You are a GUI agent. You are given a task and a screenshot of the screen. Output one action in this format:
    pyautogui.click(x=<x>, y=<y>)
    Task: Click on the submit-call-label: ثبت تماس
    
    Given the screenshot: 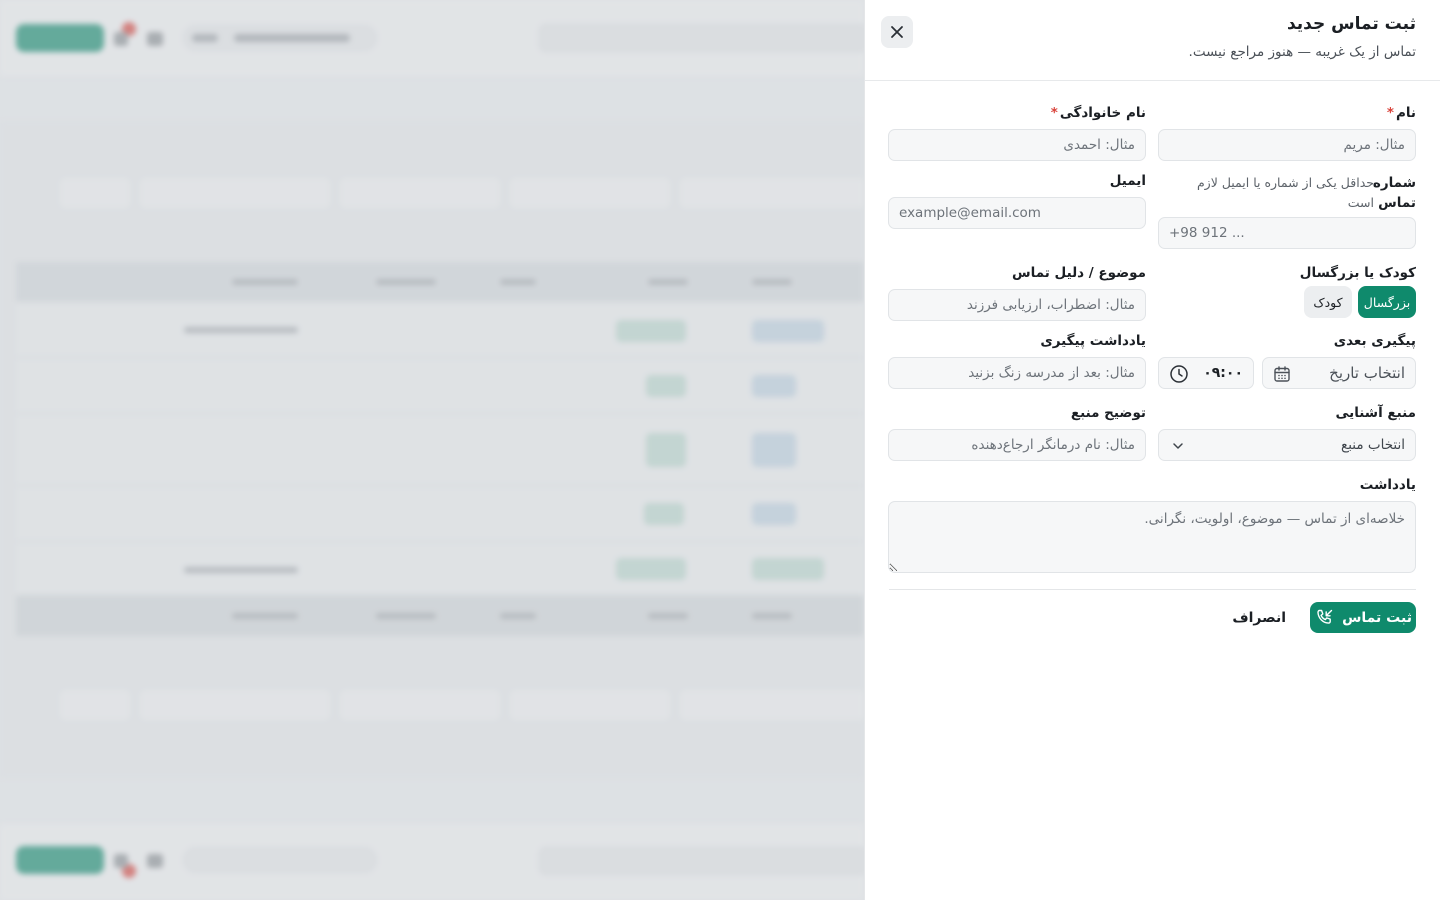 What is the action you would take?
    pyautogui.click(x=1377, y=617)
    